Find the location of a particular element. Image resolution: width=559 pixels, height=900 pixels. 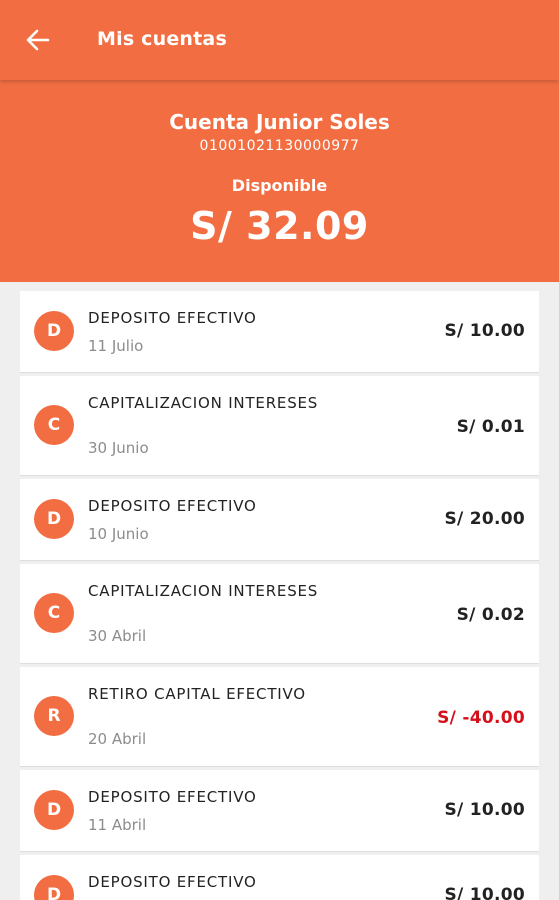

page-title: Mis cuentas is located at coordinates (162, 39).